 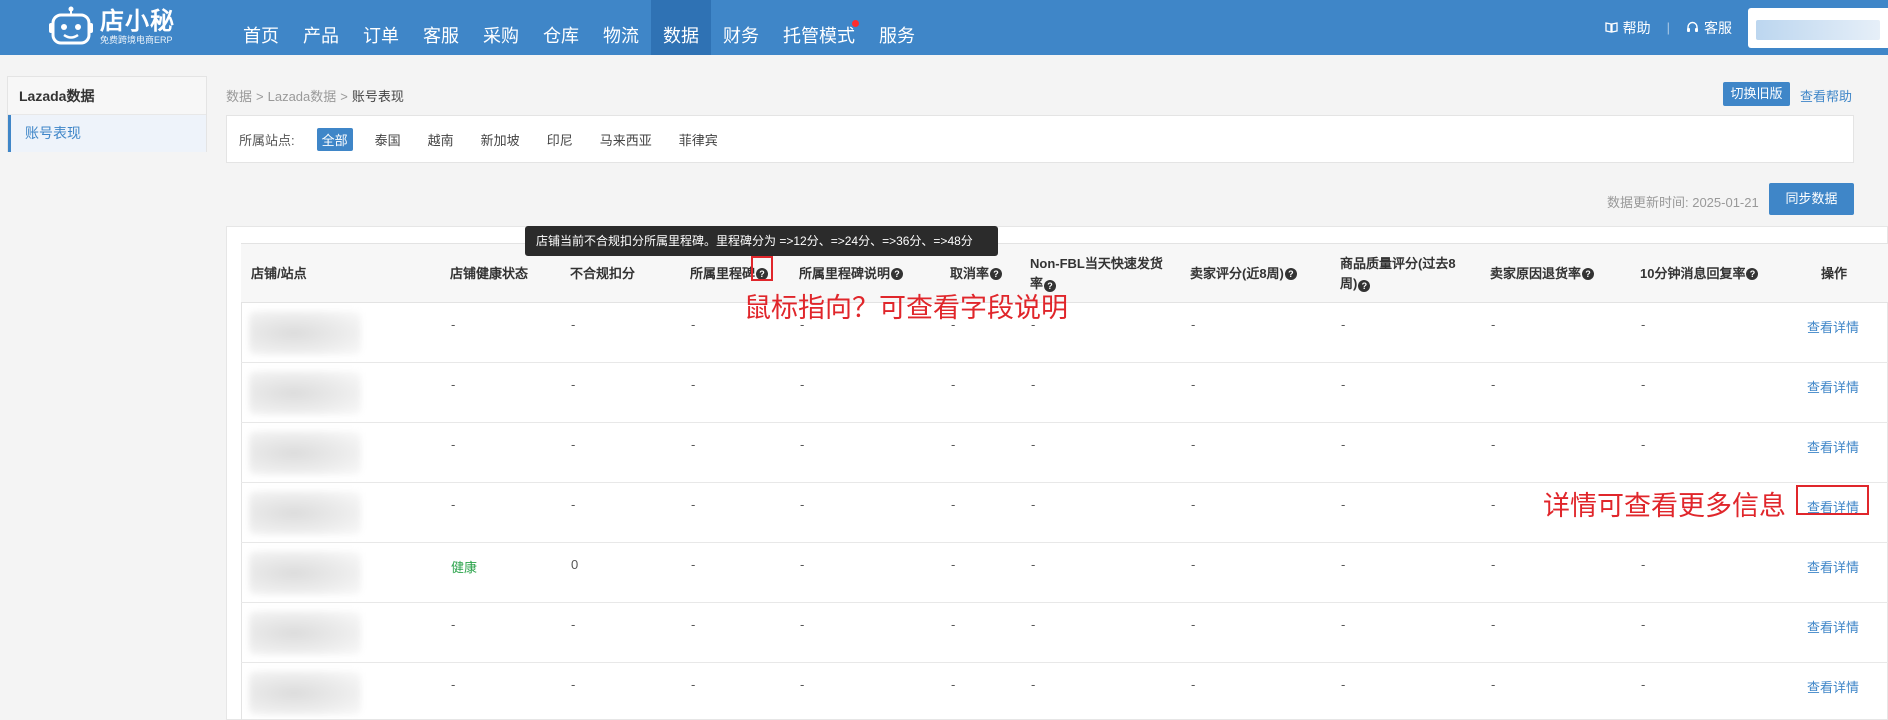 I want to click on nav-customer-service: 客服, so click(x=441, y=27).